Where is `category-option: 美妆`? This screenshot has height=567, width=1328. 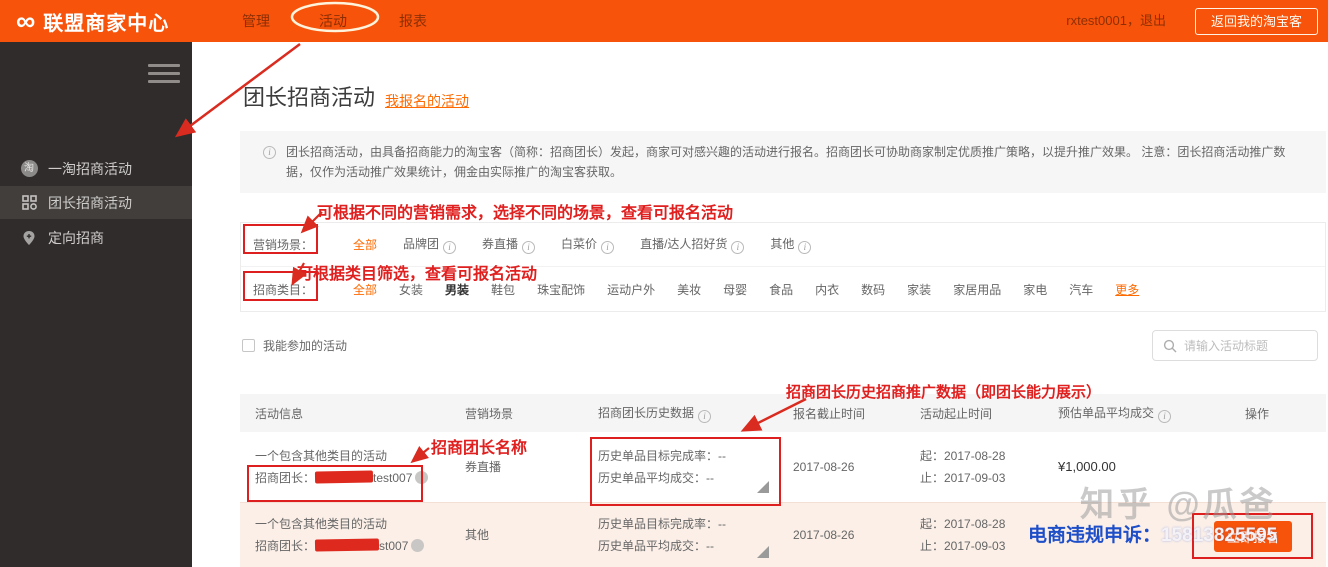
category-option: 美妆 is located at coordinates (689, 289).